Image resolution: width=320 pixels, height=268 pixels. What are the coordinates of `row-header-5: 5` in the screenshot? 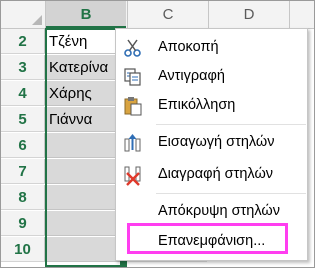 It's located at (23, 119).